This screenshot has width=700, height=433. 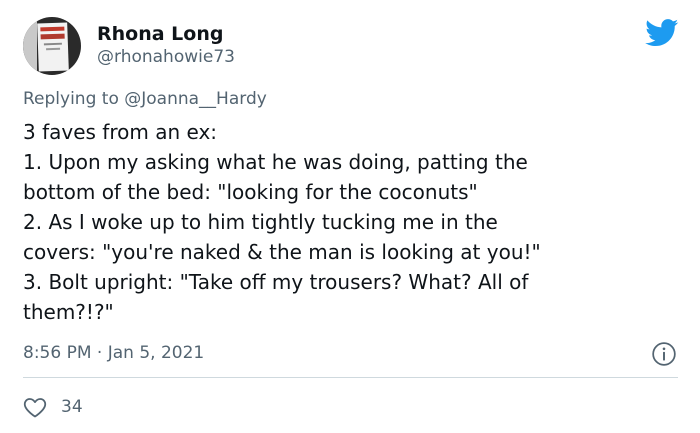 I want to click on tweet-line: them?!?", so click(x=68, y=312).